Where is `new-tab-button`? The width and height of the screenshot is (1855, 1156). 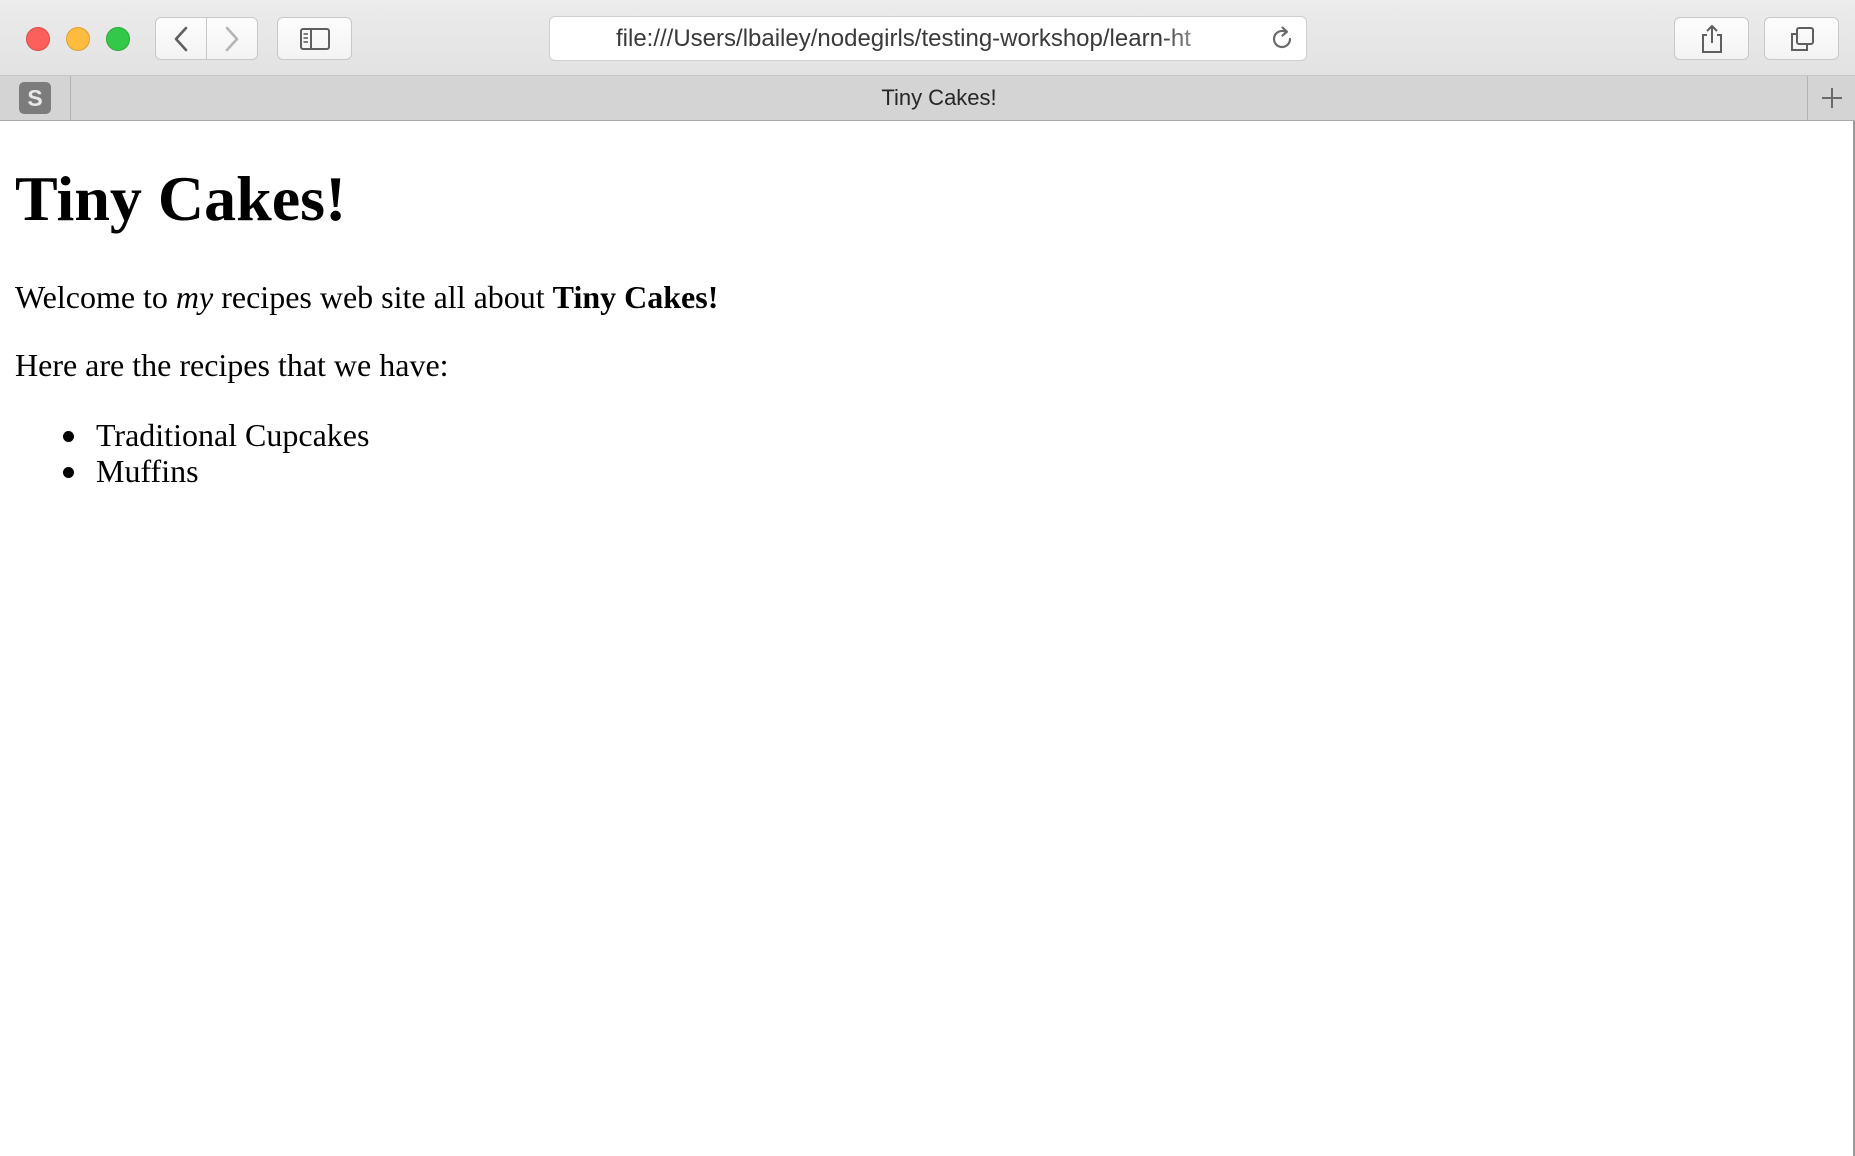 new-tab-button is located at coordinates (1831, 98).